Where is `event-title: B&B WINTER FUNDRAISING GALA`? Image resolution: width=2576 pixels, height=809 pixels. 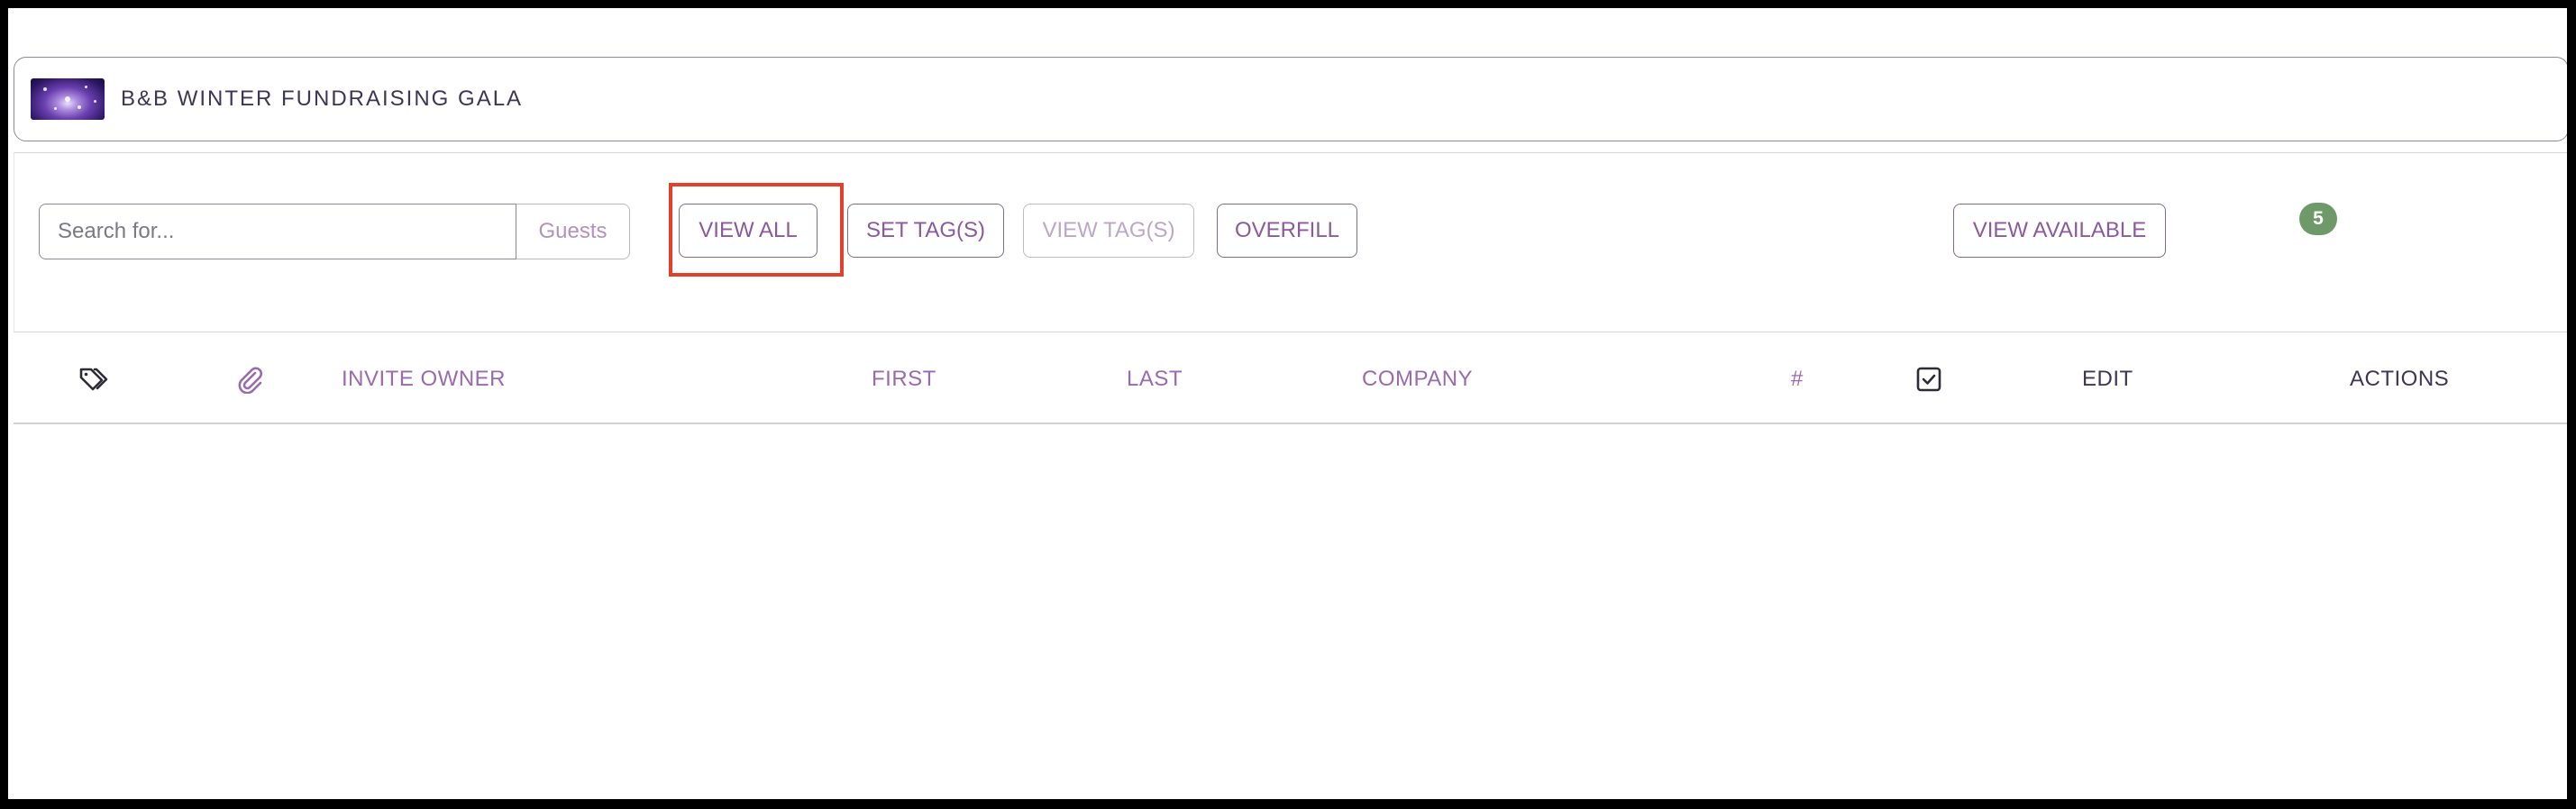
event-title: B&B WINTER FUNDRAISING GALA is located at coordinates (322, 98).